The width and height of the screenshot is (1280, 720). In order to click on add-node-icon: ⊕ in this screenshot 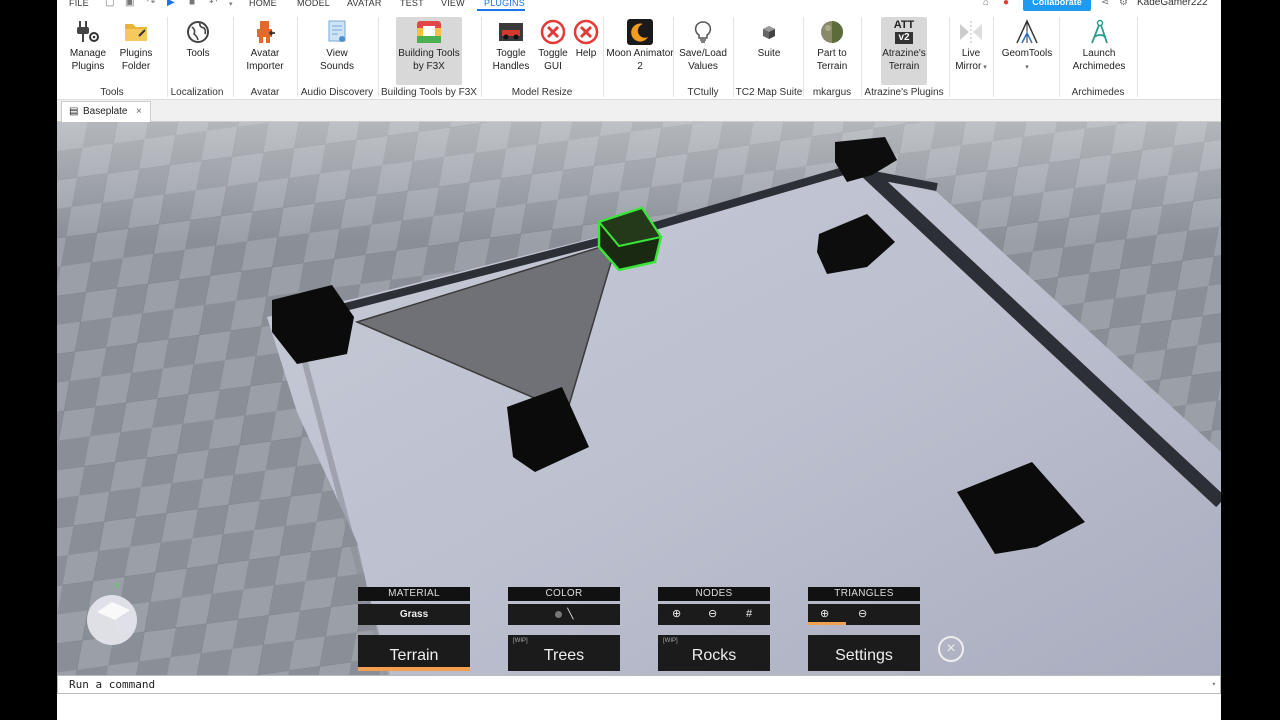, I will do `click(676, 614)`.